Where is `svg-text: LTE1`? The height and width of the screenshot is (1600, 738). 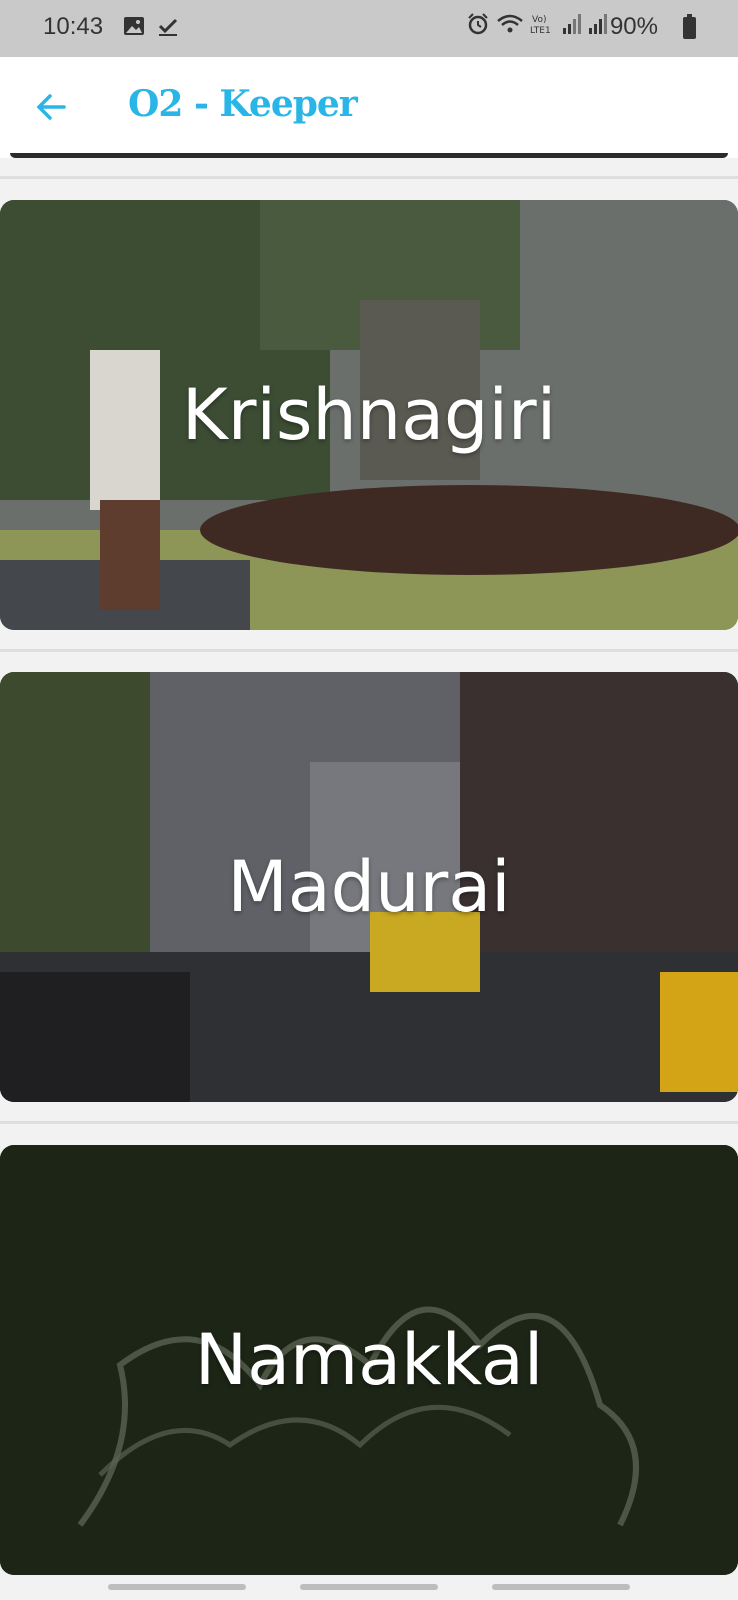
svg-text: LTE1 is located at coordinates (540, 31).